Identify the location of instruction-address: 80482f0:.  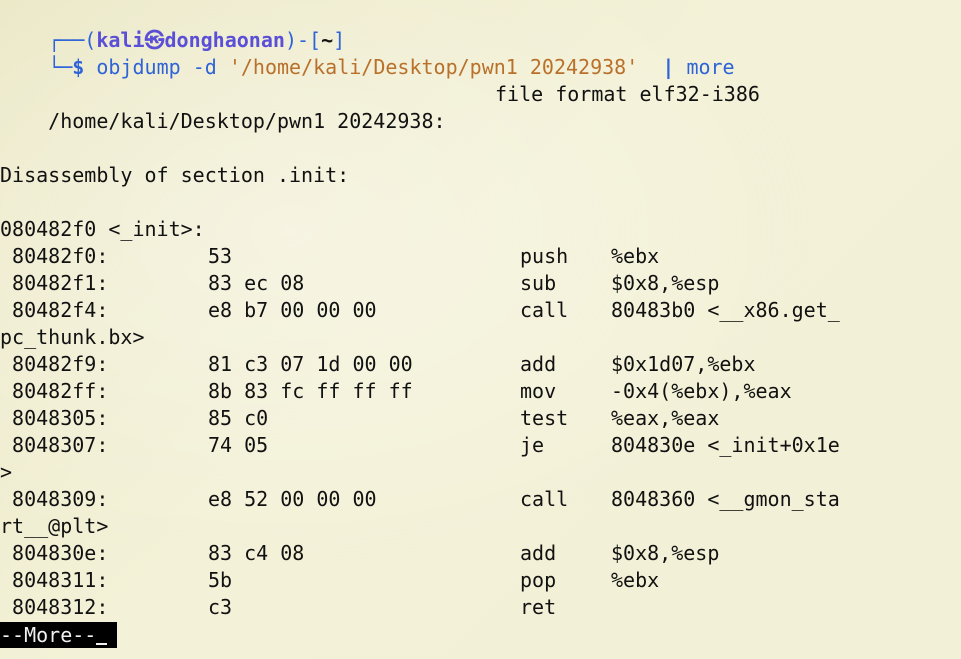
(54, 256).